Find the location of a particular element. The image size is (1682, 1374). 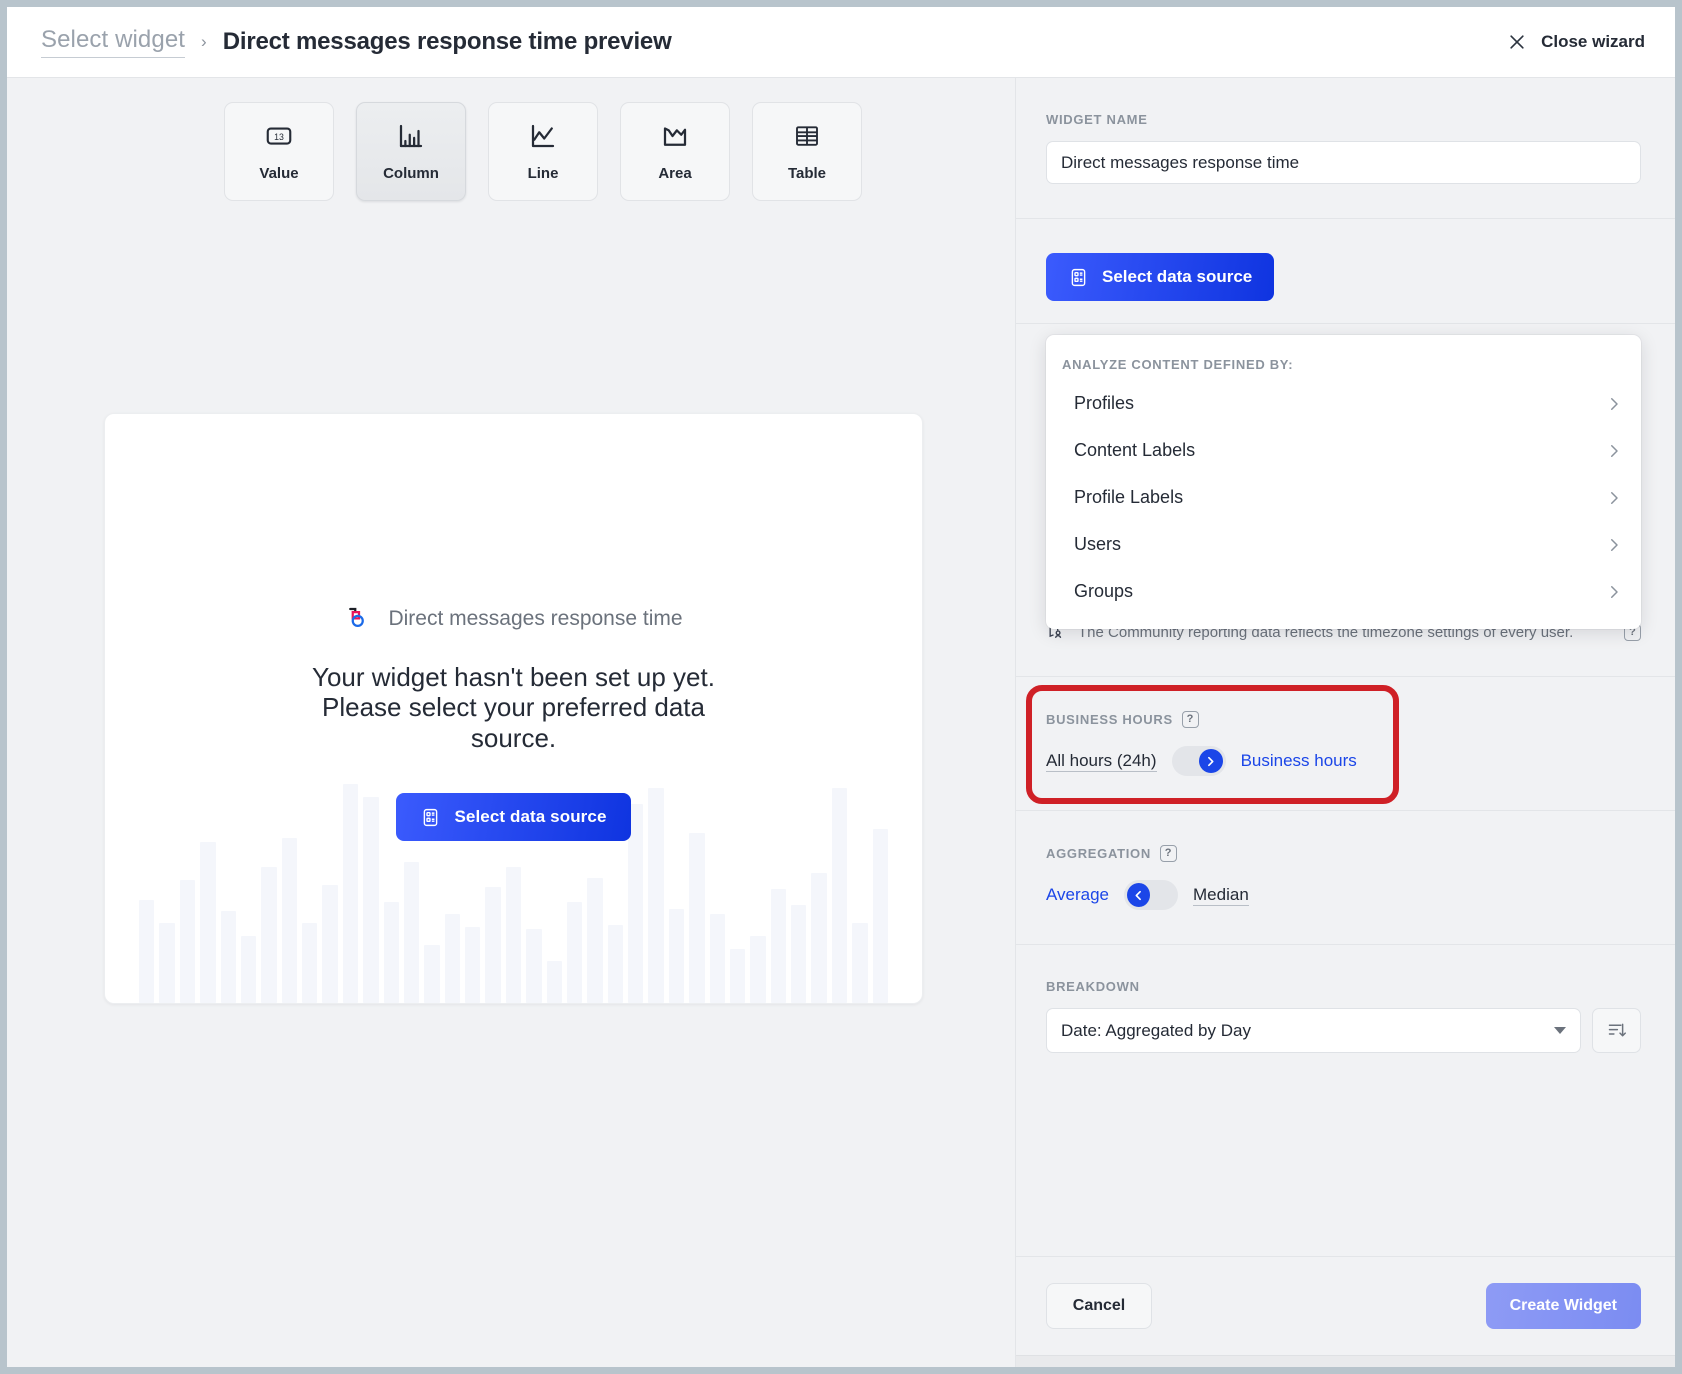

bar-chart-icon is located at coordinates (411, 136).